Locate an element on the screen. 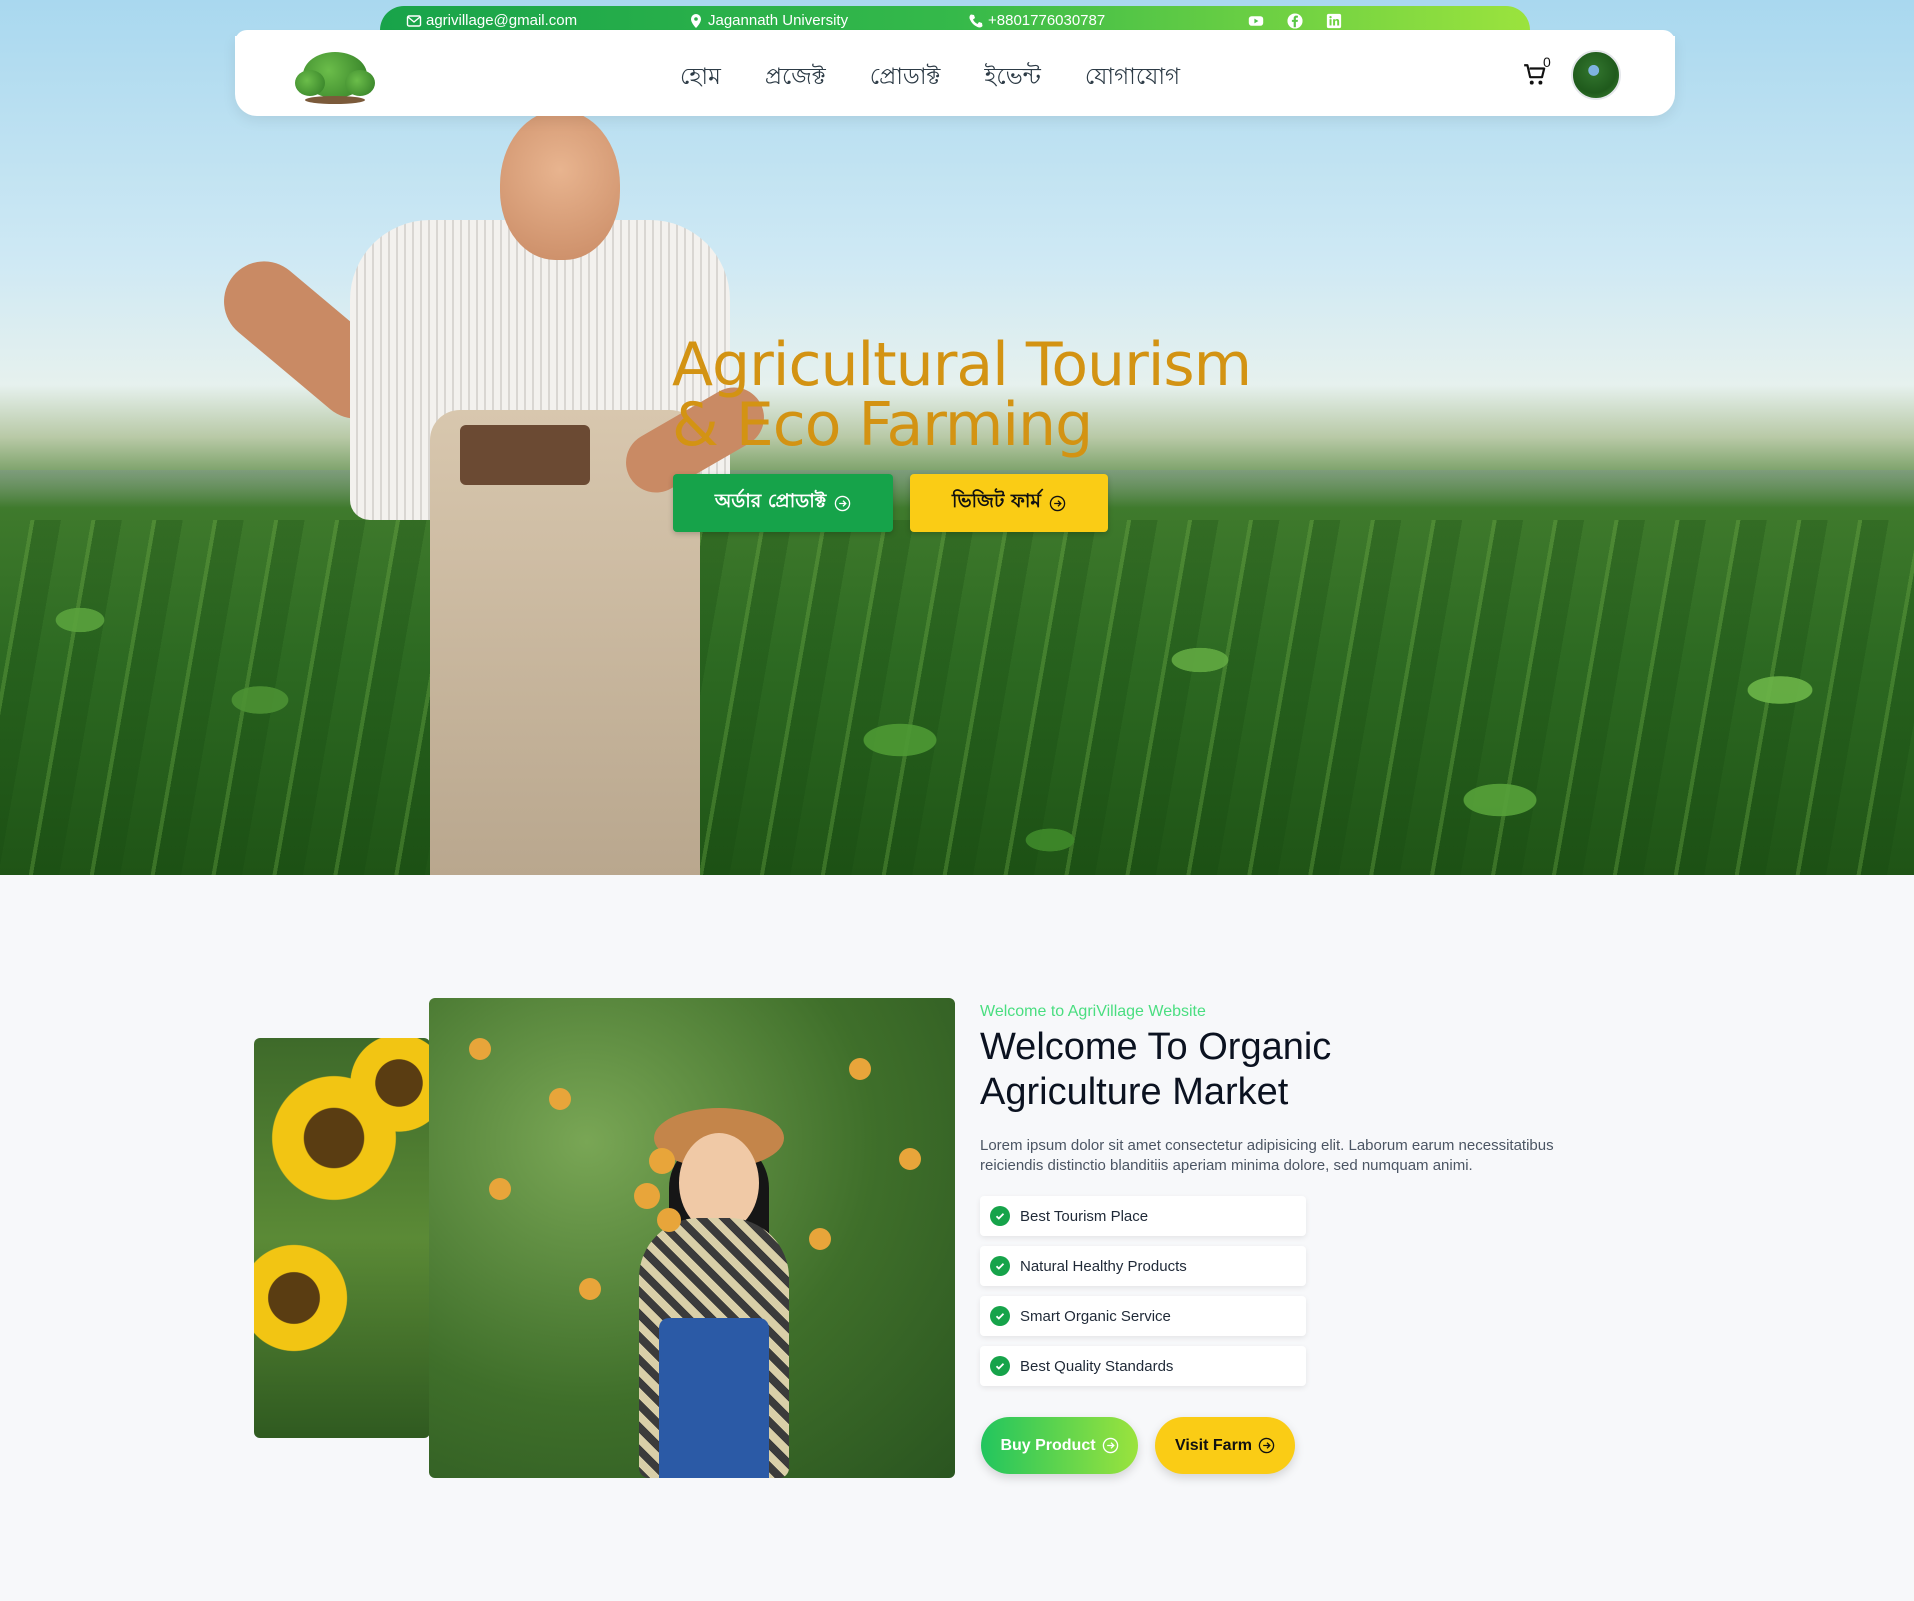 This screenshot has width=1914, height=1601. hero-title: Agricultural Tourism & Eco Farming is located at coordinates (1022, 395).